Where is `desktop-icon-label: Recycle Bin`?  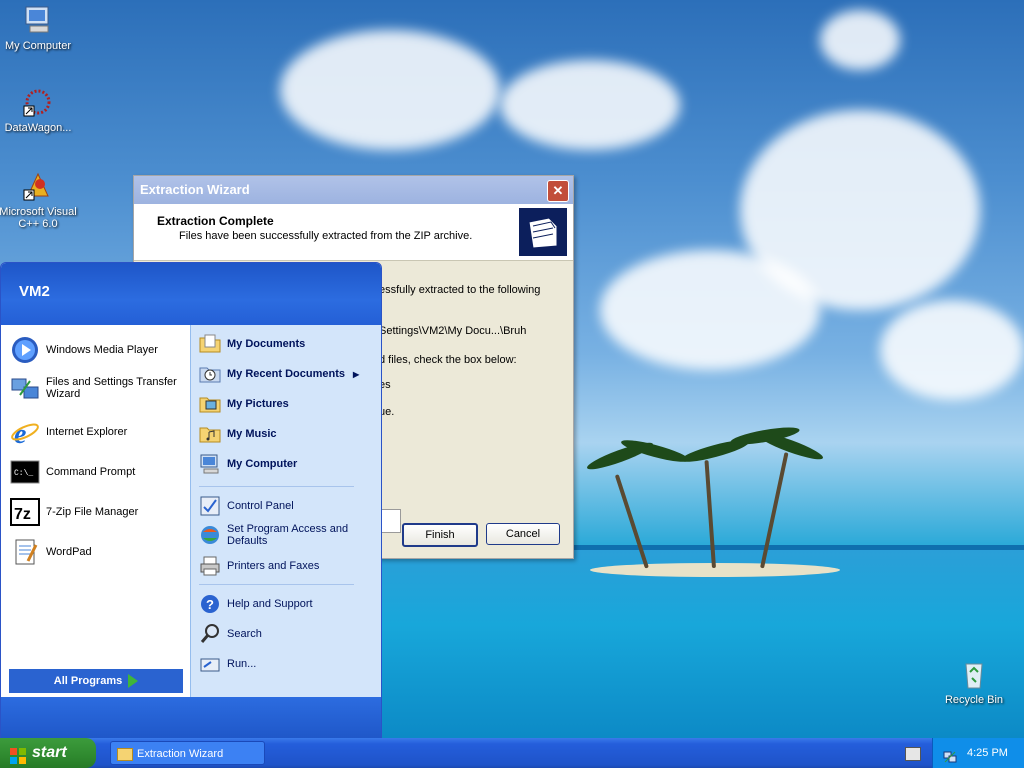
desktop-icon-label: Recycle Bin is located at coordinates (974, 700).